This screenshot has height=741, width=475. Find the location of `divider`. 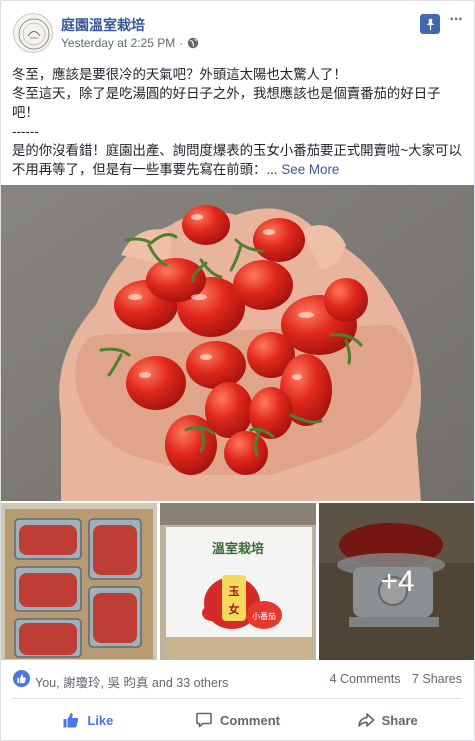

divider is located at coordinates (237, 698).